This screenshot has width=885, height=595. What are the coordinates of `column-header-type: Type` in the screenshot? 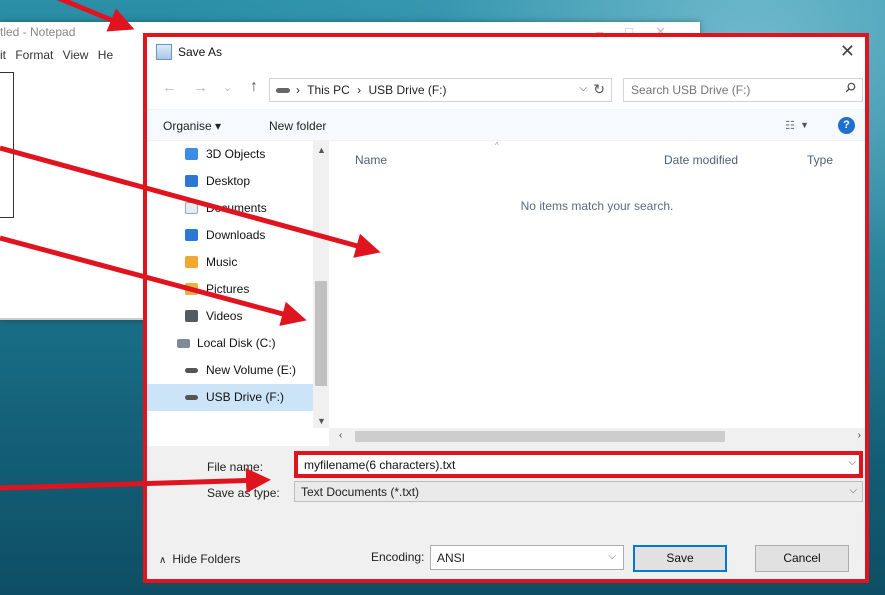 It's located at (820, 160).